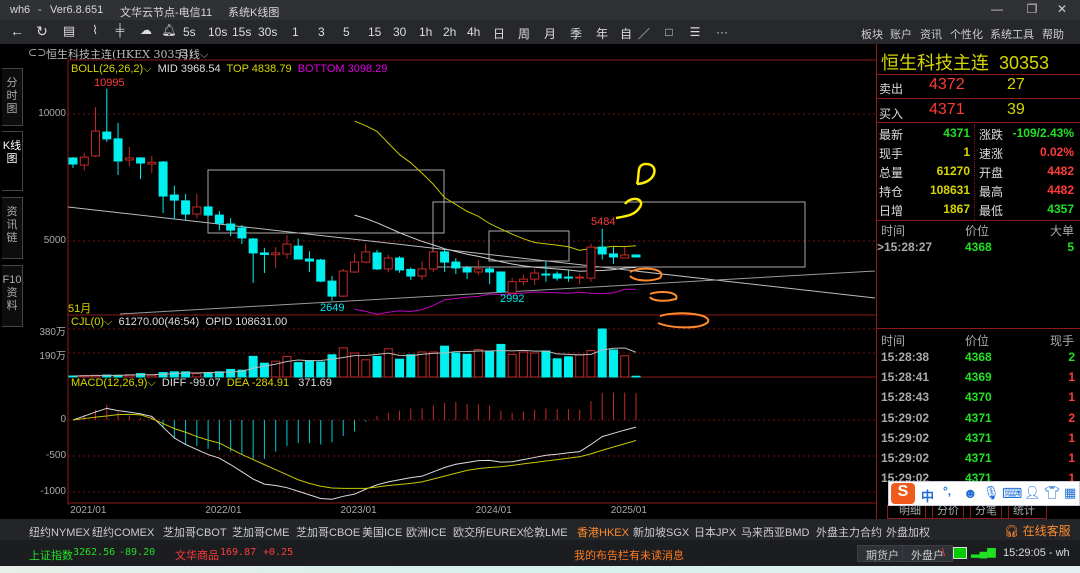 This screenshot has height=573, width=1080. I want to click on menu-0: 板块, so click(872, 34).